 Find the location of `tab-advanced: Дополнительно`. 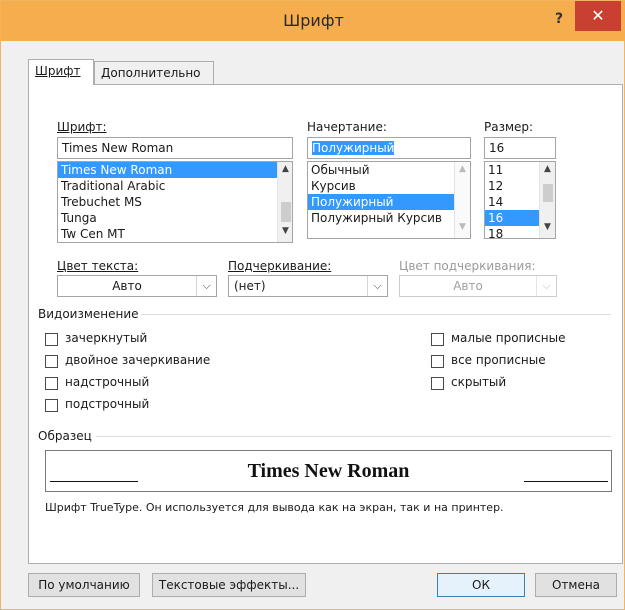

tab-advanced: Дополнительно is located at coordinates (154, 73).